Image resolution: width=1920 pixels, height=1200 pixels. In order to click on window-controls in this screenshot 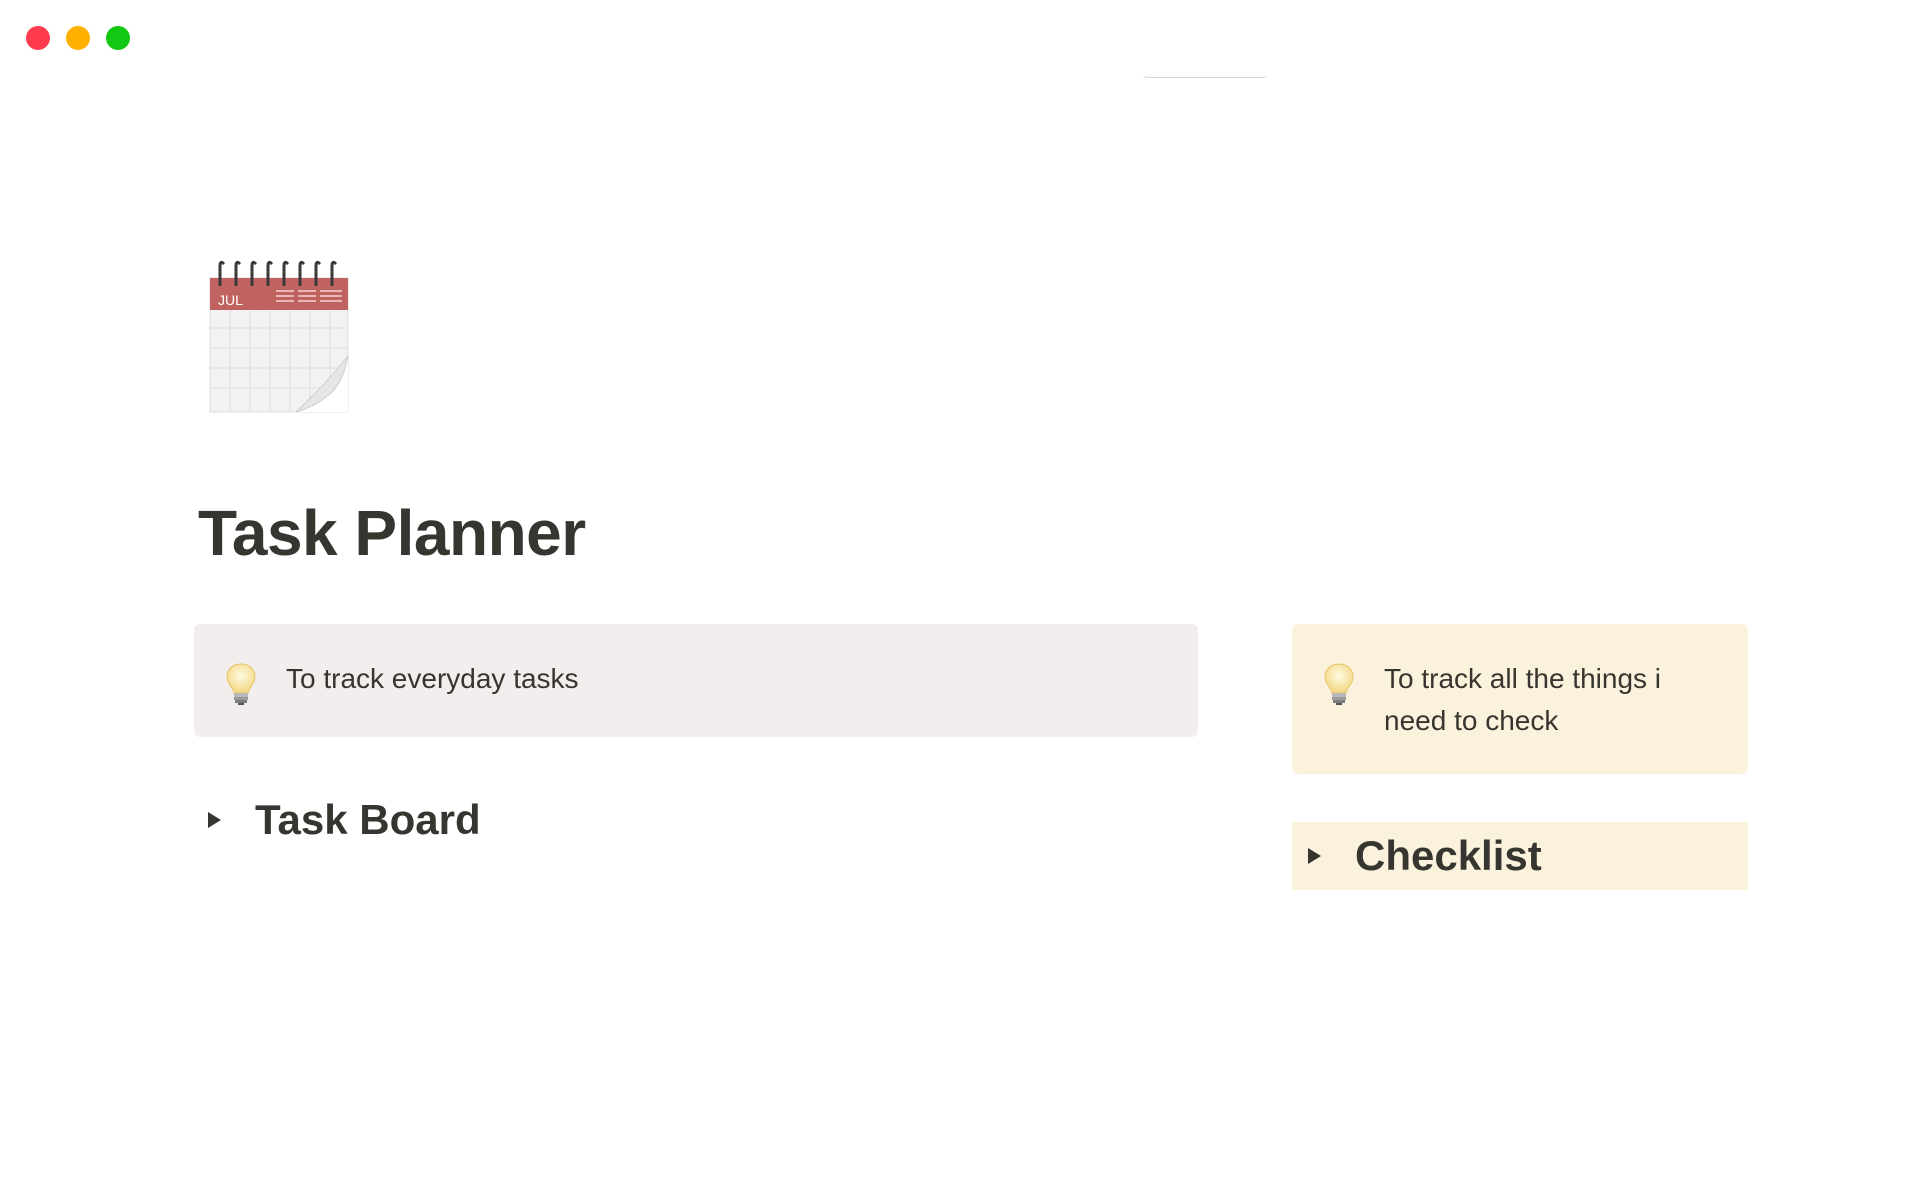, I will do `click(78, 38)`.